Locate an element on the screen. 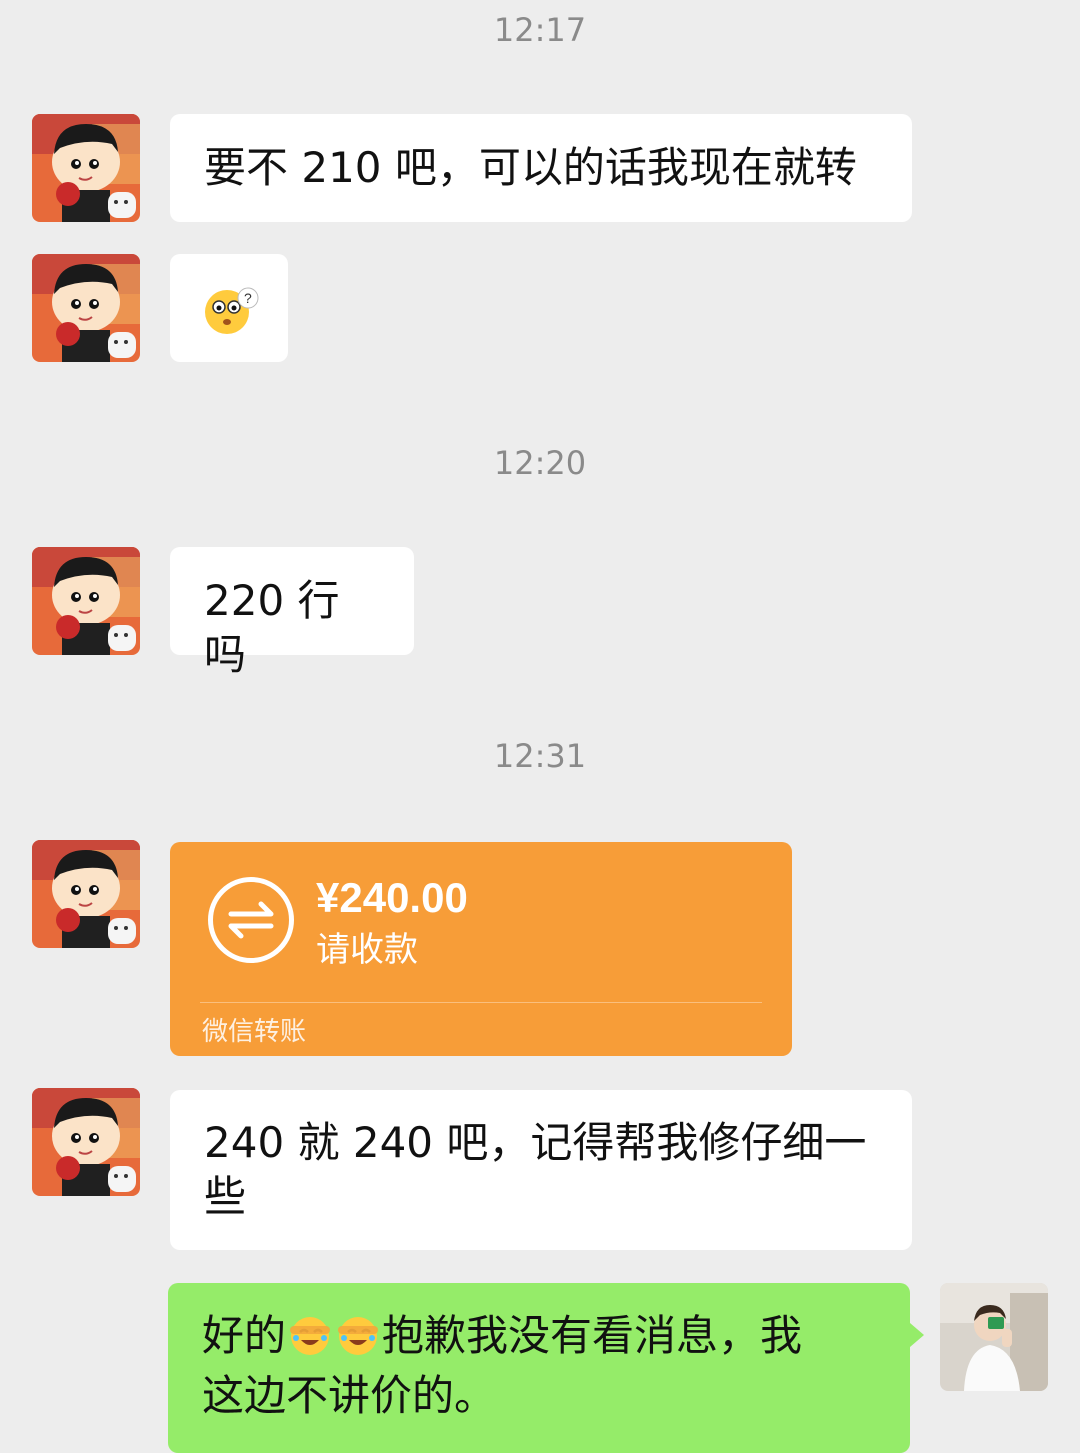 The width and height of the screenshot is (1080, 1453). message-bubble: ? is located at coordinates (229, 308).